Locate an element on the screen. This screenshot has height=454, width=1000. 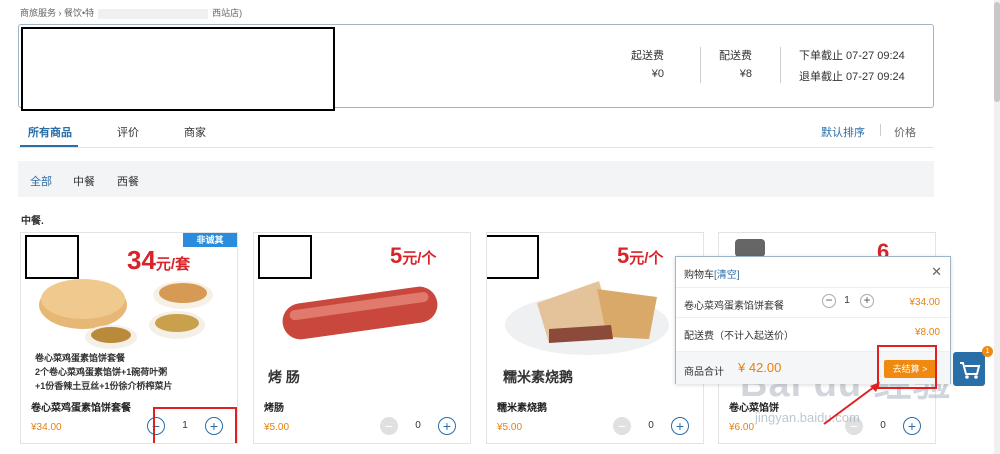
cart-count-badge: 1 is located at coordinates (987, 351).